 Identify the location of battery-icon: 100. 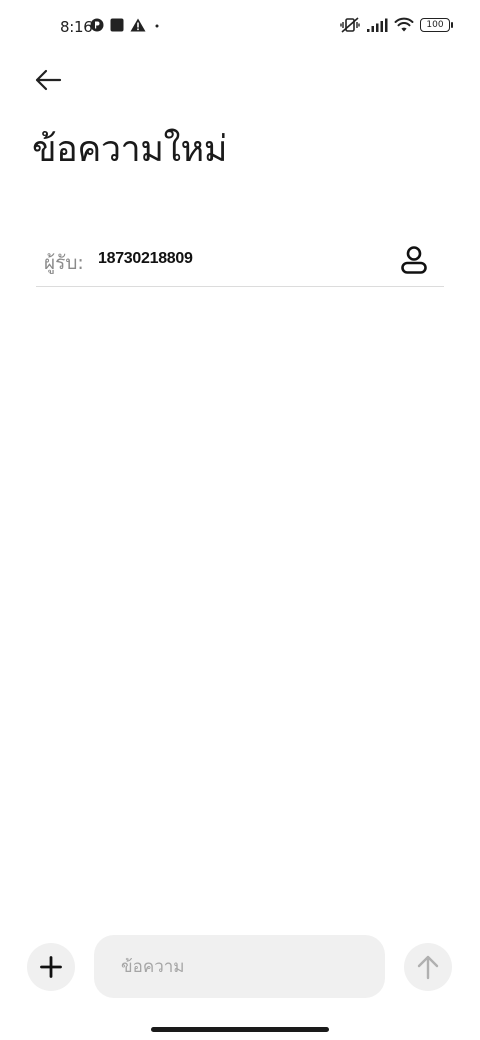
(436, 25).